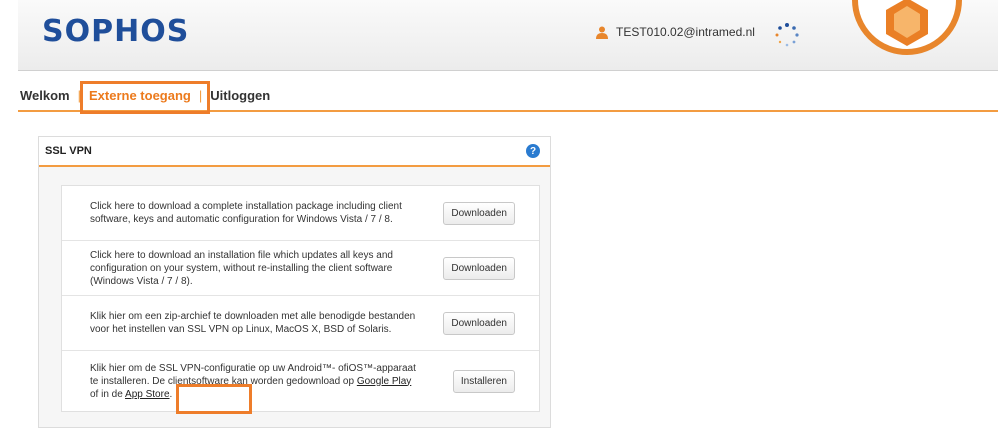  What do you see at coordinates (240, 95) in the screenshot?
I see `nav-item-uitloggen: Uitloggen` at bounding box center [240, 95].